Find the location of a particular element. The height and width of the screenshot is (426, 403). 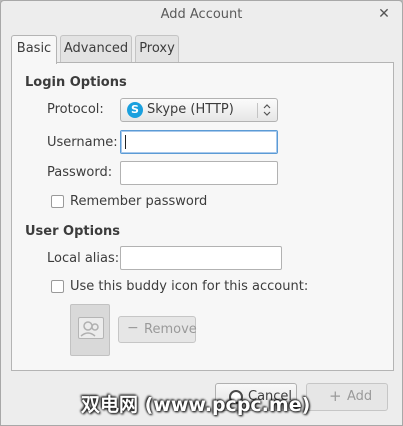

local-alias-field is located at coordinates (201, 258).